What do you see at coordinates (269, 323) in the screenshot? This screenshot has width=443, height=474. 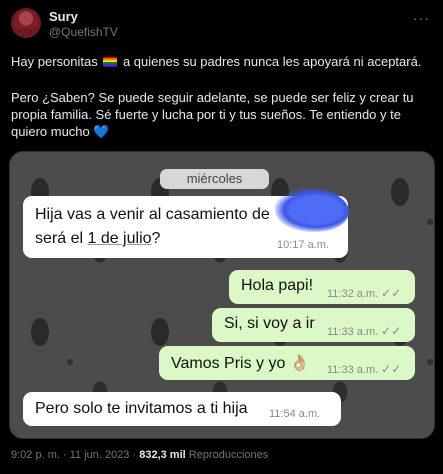 I see `message-text: Si, si voy a ir` at bounding box center [269, 323].